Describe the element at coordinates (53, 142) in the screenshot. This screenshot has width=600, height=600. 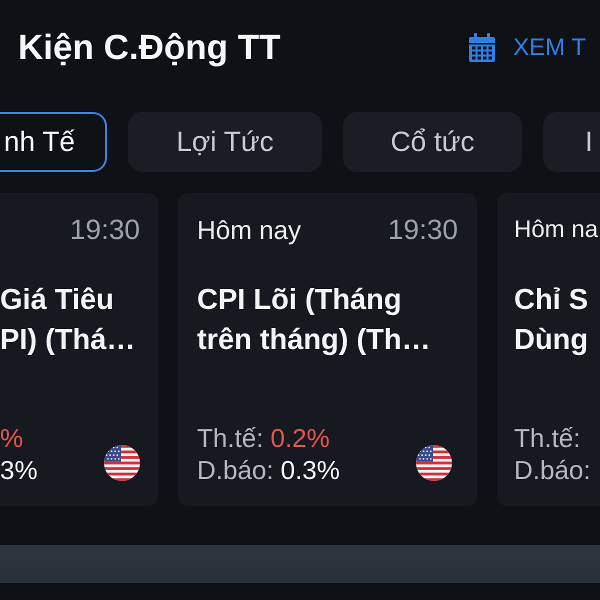
I see `category-tab: nh Tế` at that location.